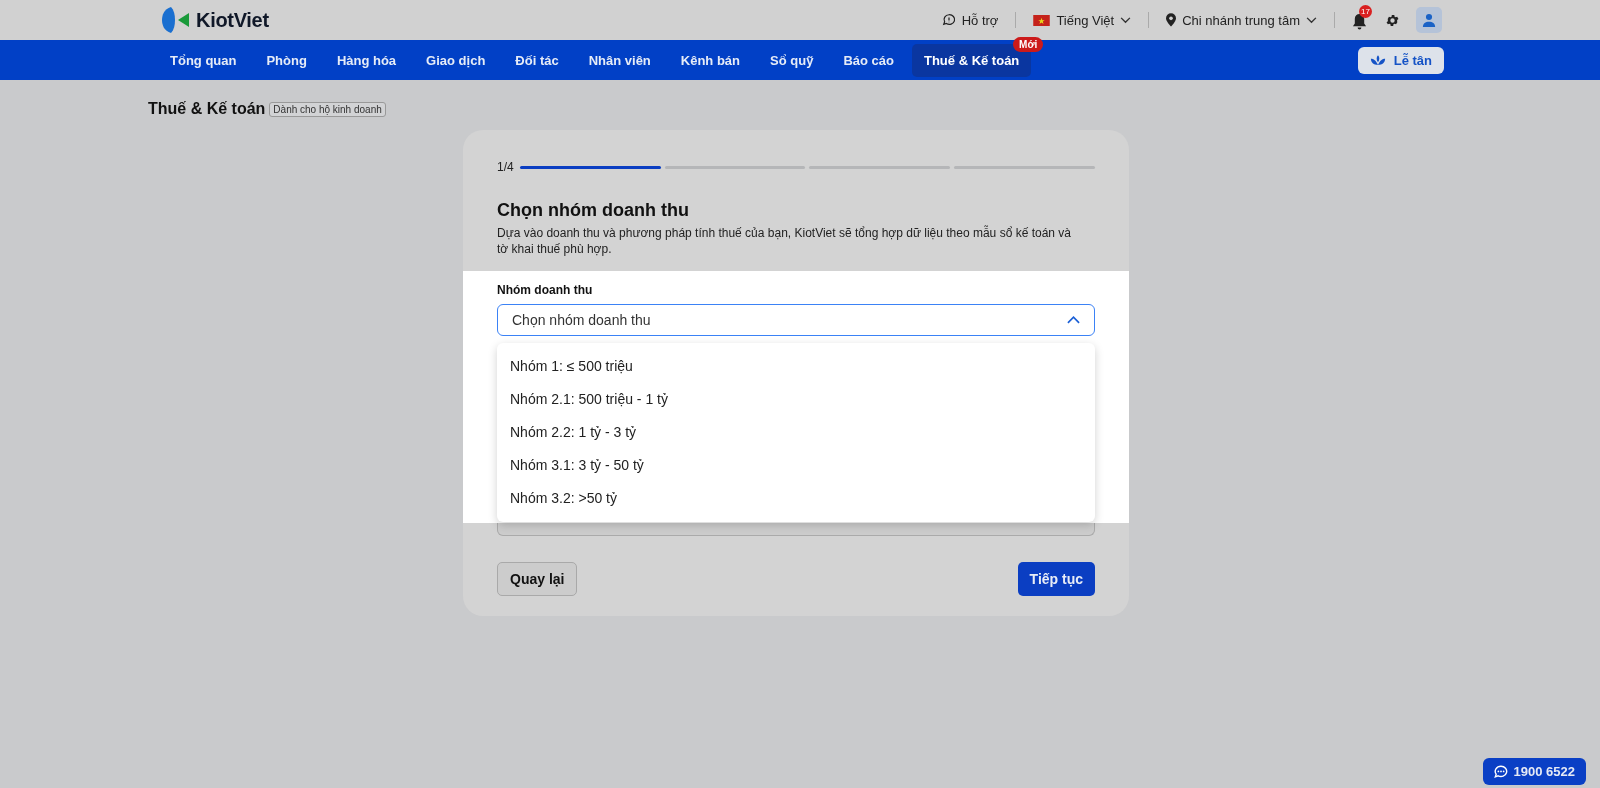 Image resolution: width=1600 pixels, height=788 pixels. I want to click on field-label: Nhóm doanh thu, so click(545, 290).